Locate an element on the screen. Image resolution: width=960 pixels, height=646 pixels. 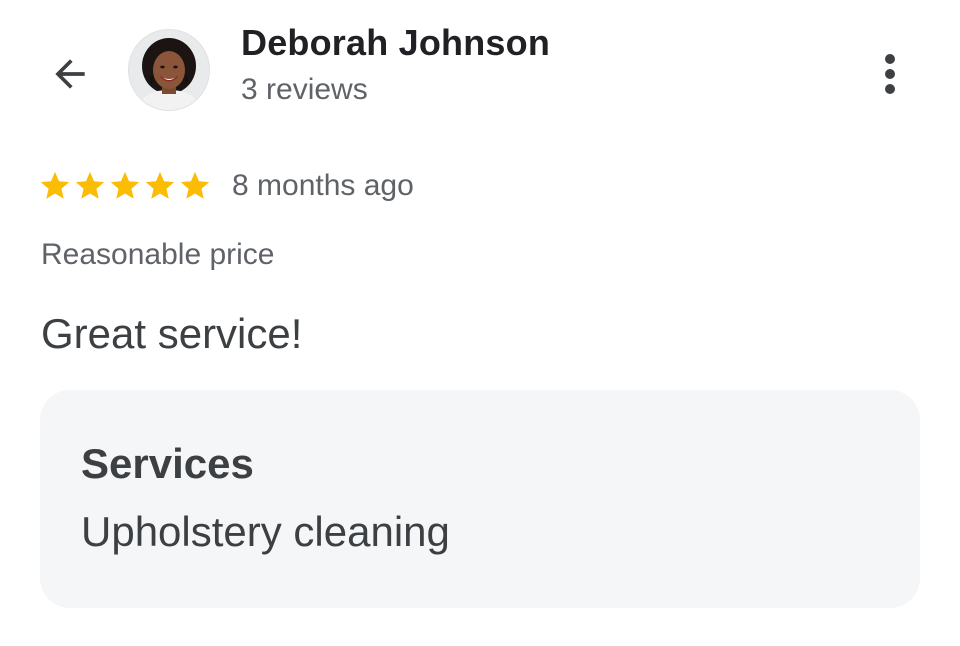
services-title: Services is located at coordinates (167, 463).